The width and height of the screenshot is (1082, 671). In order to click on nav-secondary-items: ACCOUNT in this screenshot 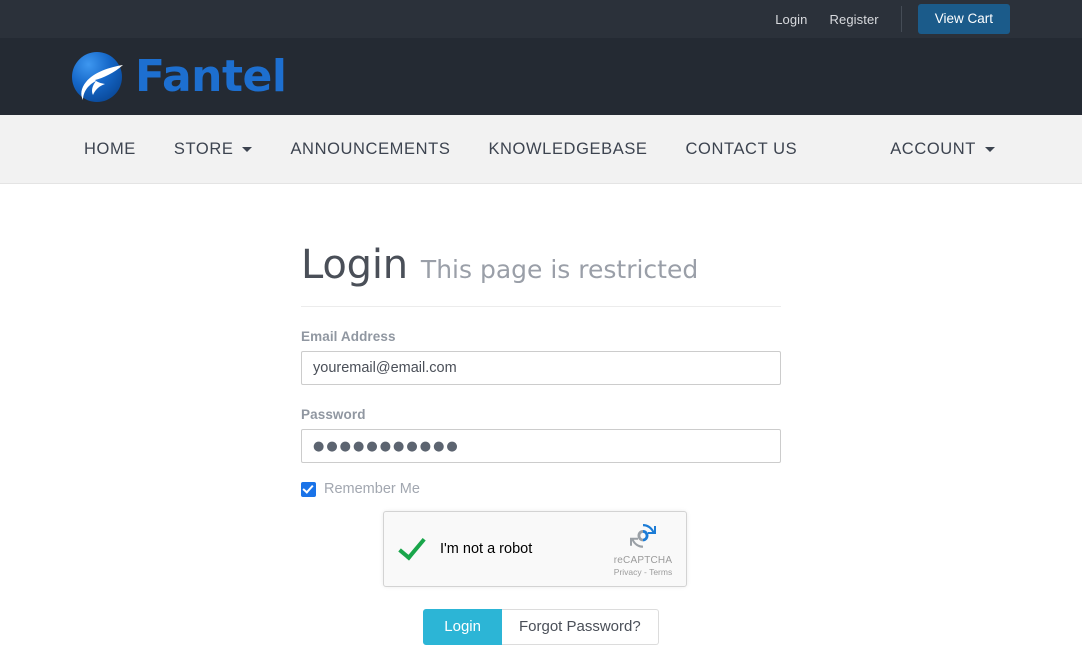, I will do `click(952, 149)`.